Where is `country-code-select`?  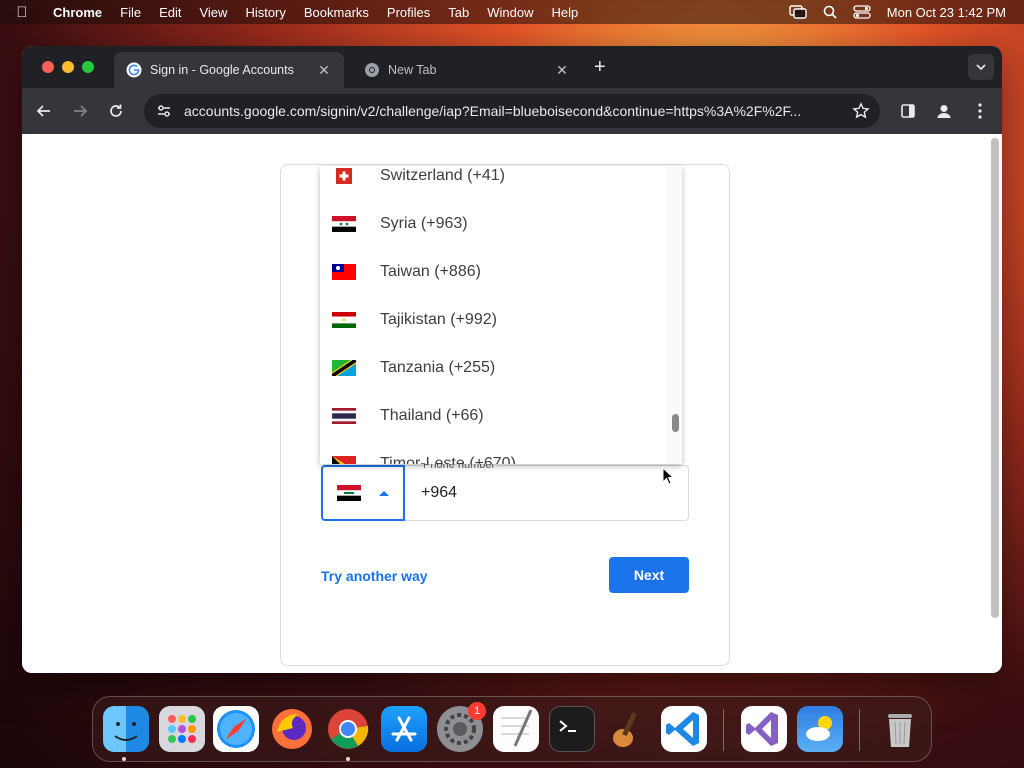 country-code-select is located at coordinates (363, 493).